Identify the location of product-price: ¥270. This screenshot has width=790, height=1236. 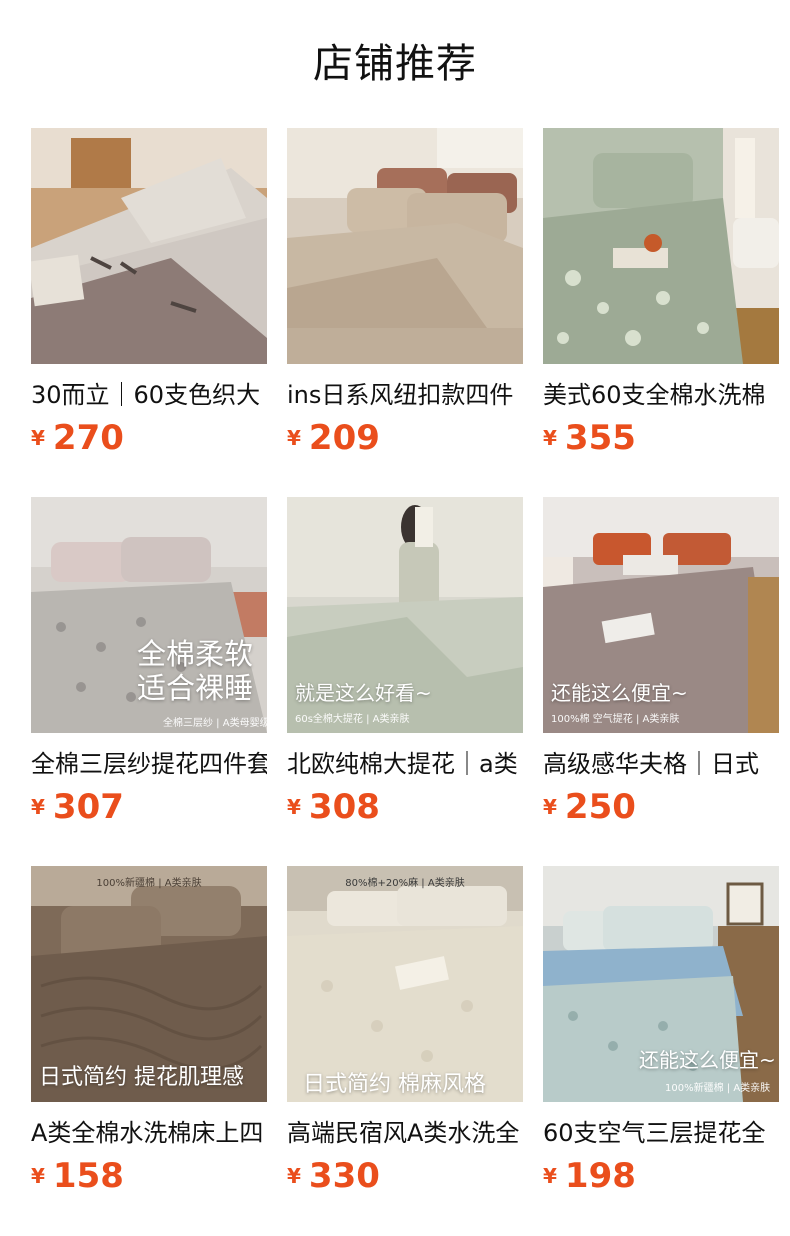
(77, 438).